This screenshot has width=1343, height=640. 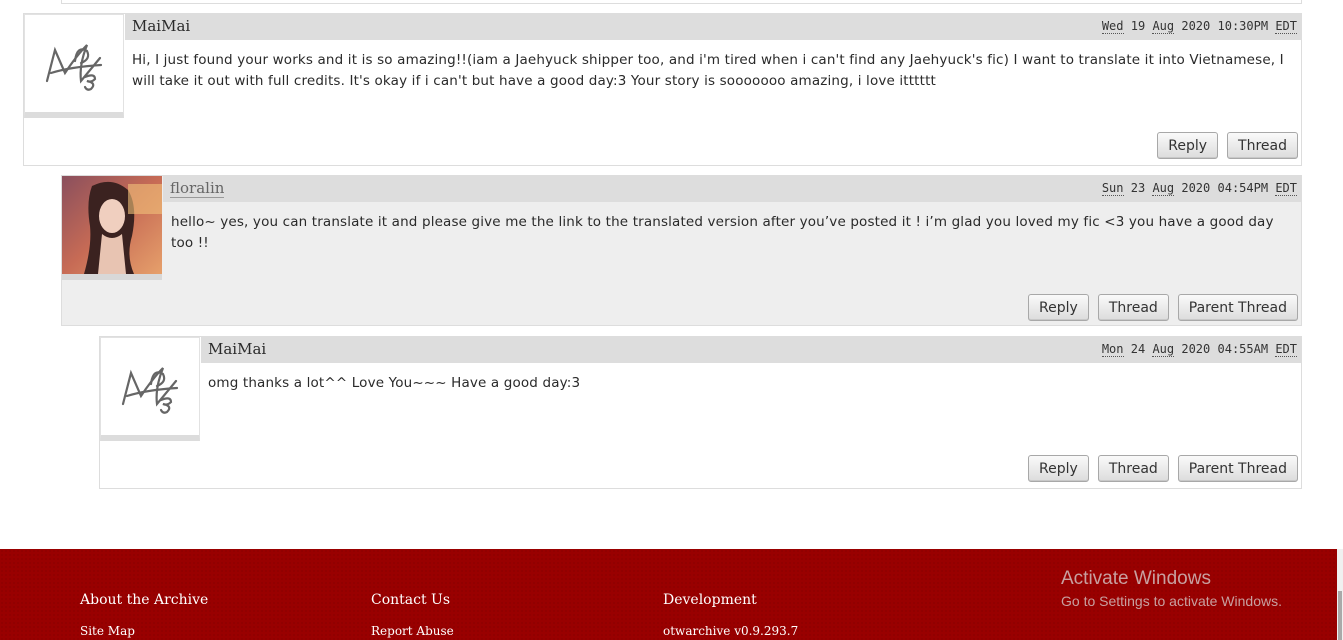 What do you see at coordinates (751, 350) in the screenshot?
I see `comment-heading: MaiMai Mon 24 Aug 2020 04:55AM EDT` at bounding box center [751, 350].